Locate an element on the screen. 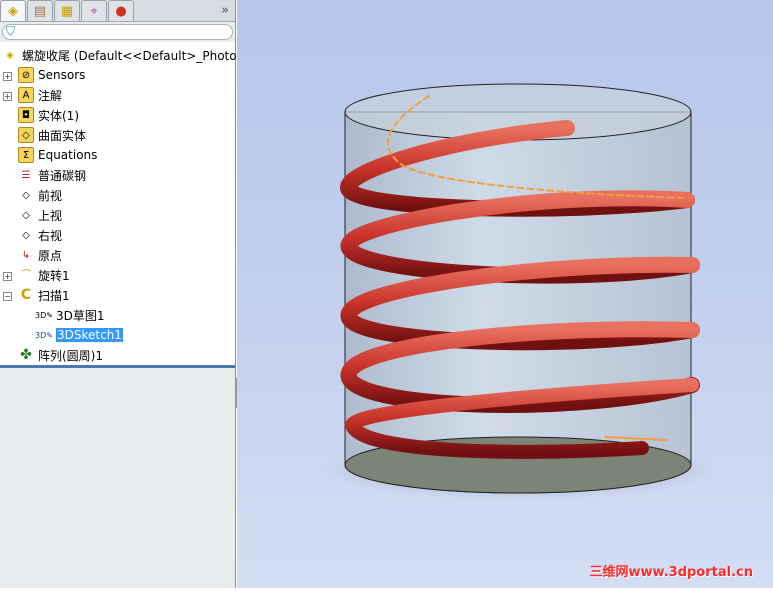 This screenshot has height=591, width=773. panel-empty-area is located at coordinates (117, 478).